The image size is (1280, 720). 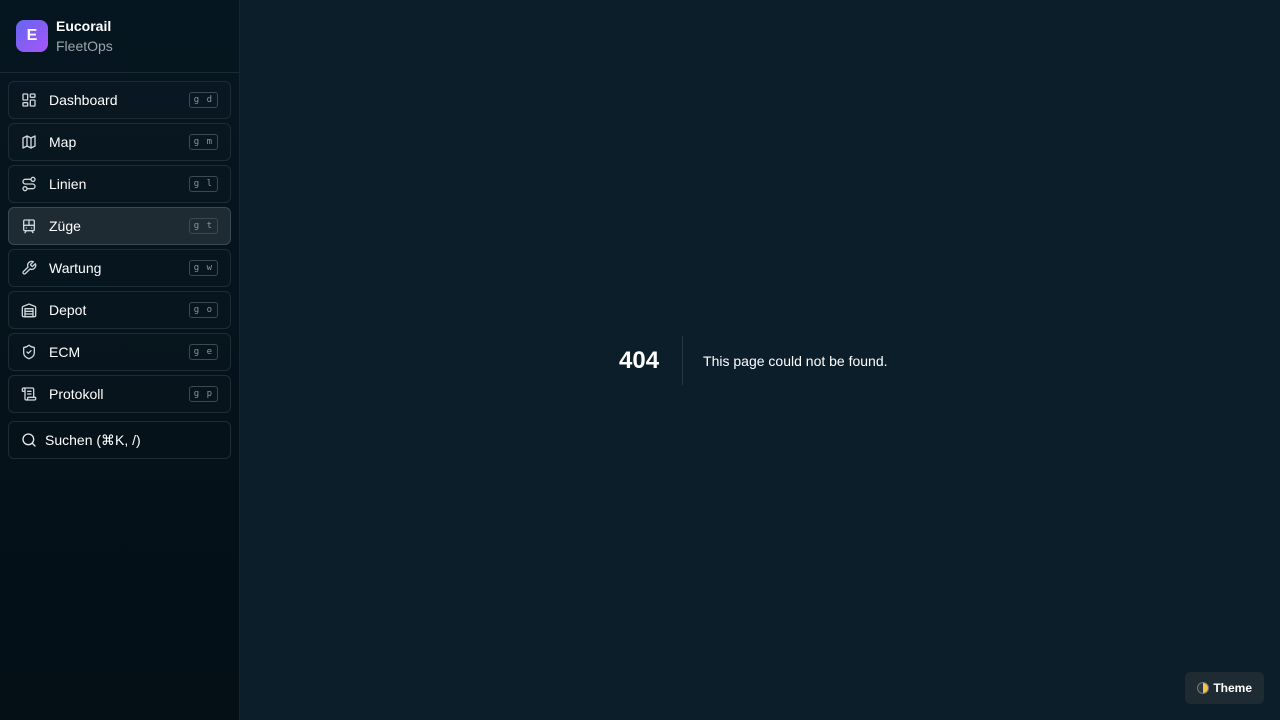 I want to click on brand-name: Eucorail, so click(x=84, y=26).